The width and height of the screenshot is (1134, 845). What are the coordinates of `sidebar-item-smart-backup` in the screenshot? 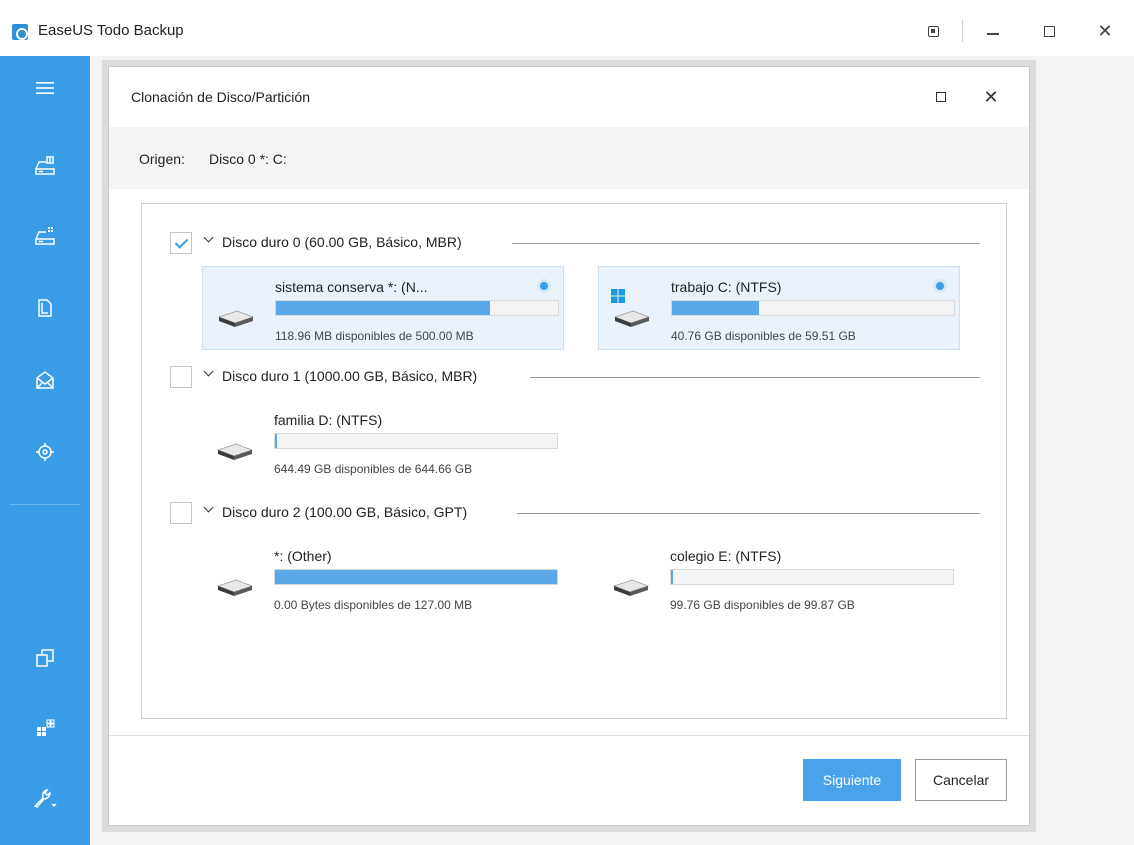 It's located at (45, 452).